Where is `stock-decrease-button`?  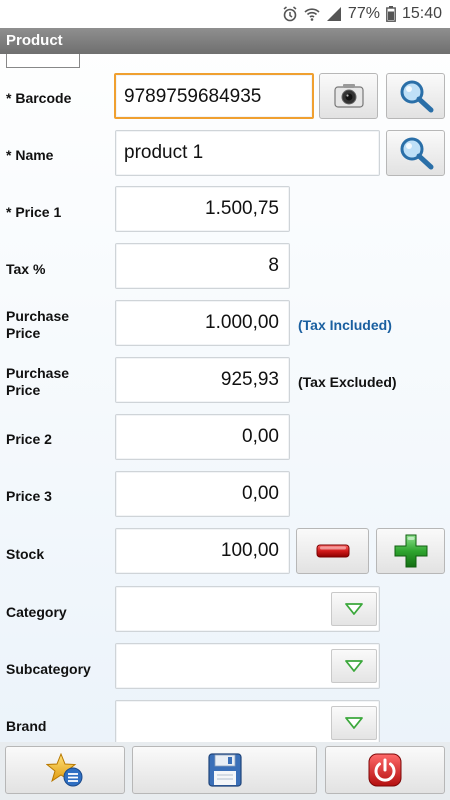 stock-decrease-button is located at coordinates (332, 551).